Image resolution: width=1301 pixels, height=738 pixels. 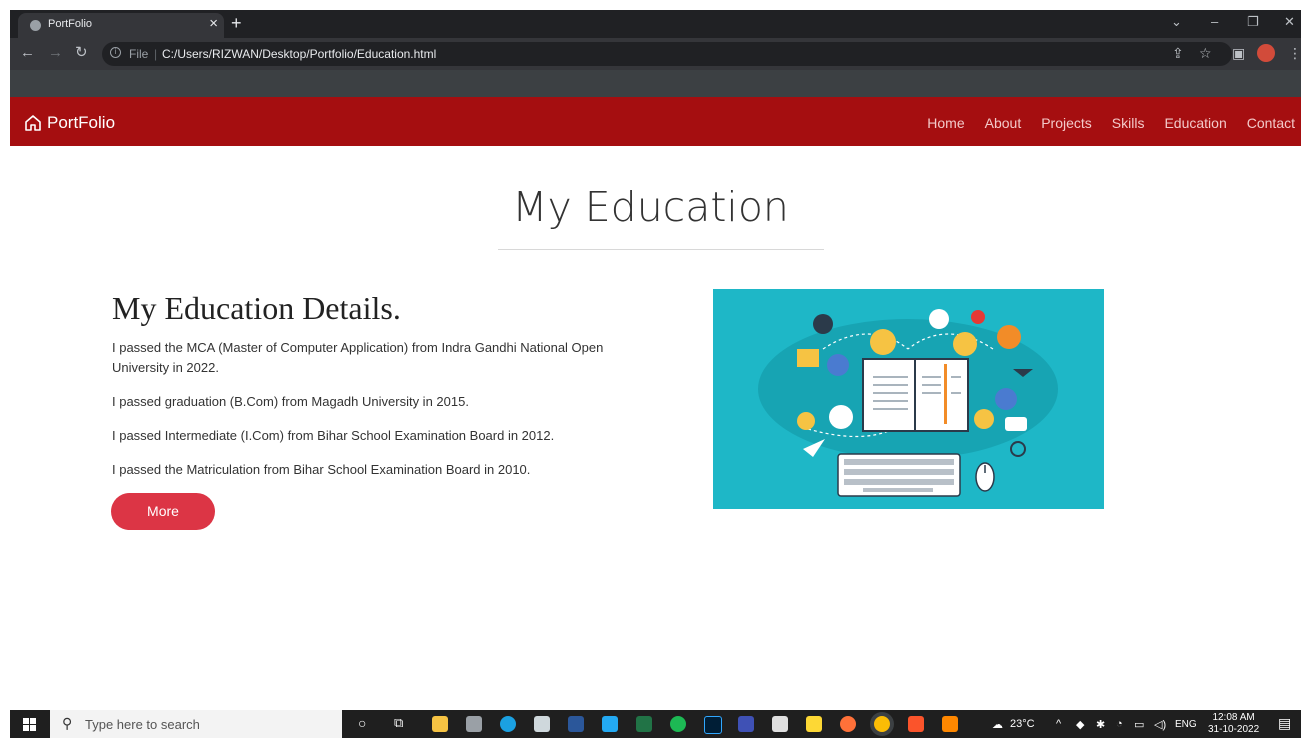 I want to click on nav-link-skills: Skills, so click(x=1128, y=123).